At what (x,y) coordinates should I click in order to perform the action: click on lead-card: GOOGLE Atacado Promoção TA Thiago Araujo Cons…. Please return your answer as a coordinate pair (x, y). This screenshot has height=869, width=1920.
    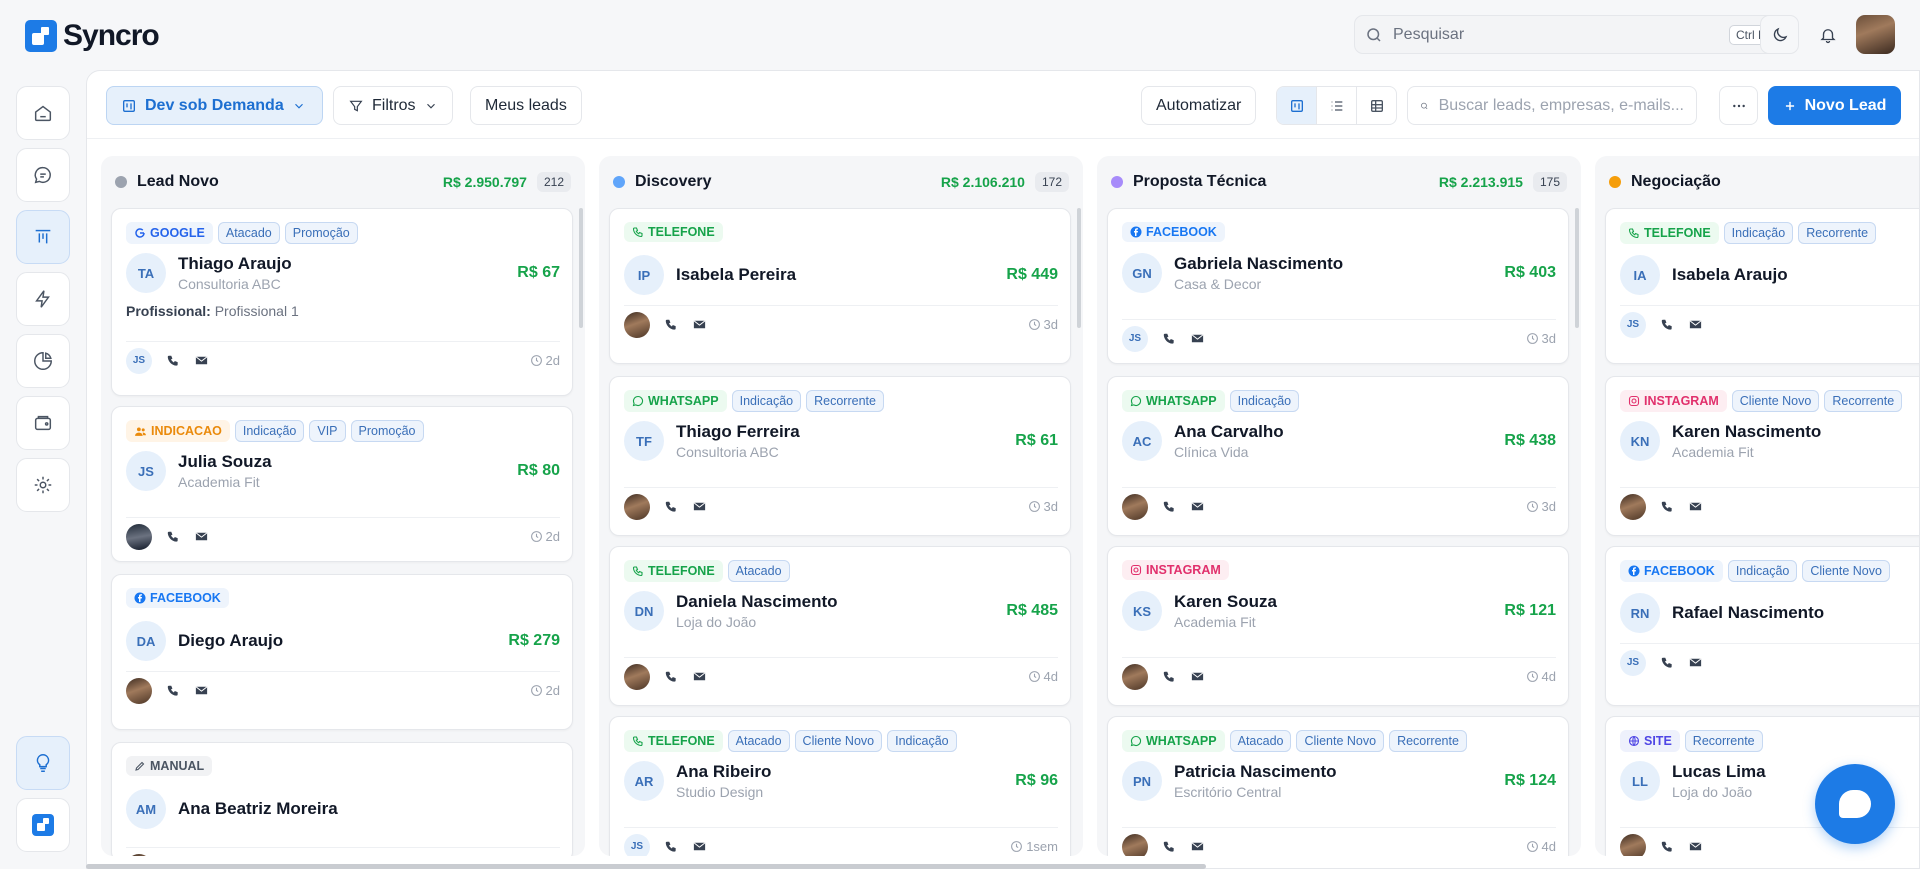
    Looking at the image, I should click on (342, 302).